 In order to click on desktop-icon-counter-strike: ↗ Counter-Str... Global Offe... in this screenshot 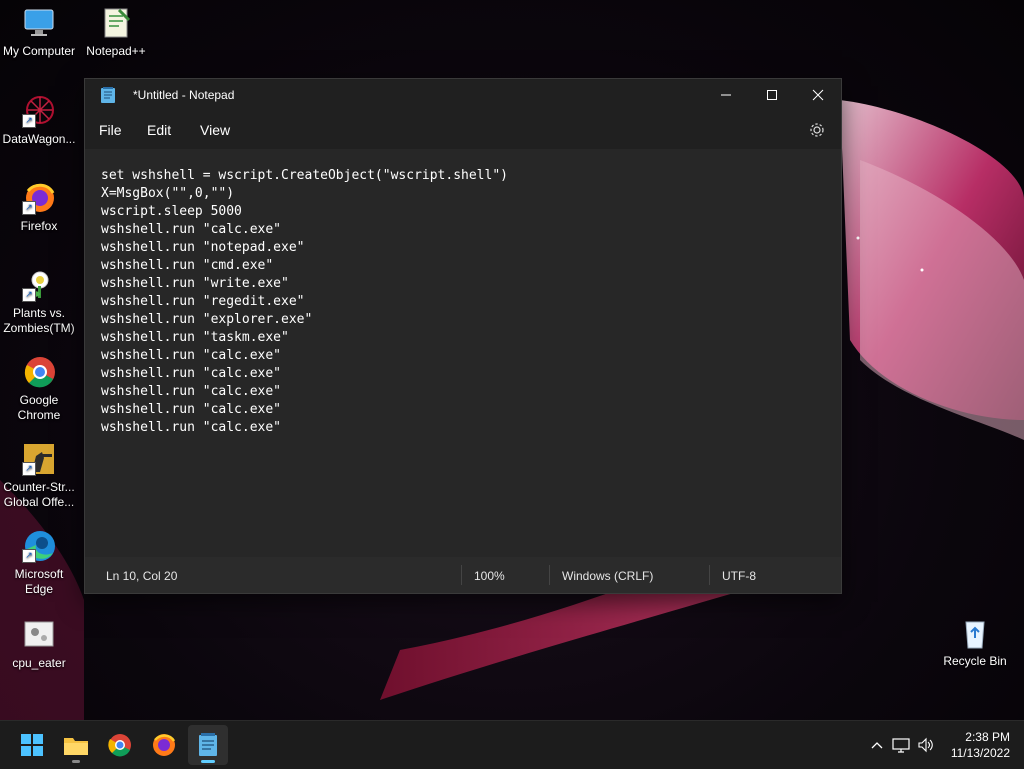, I will do `click(39, 476)`.